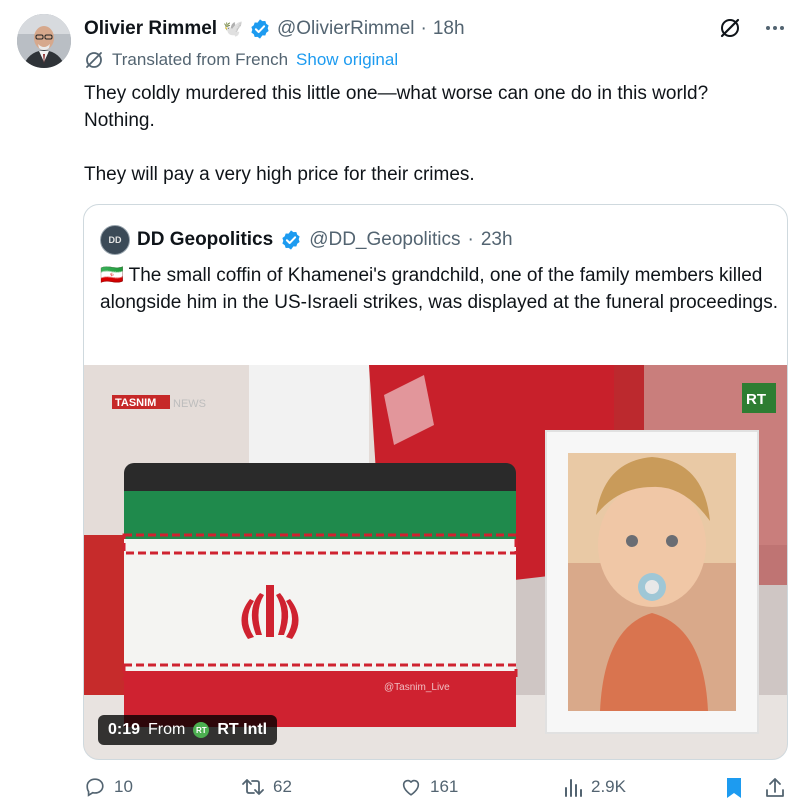  Describe the element at coordinates (233, 29) in the screenshot. I see `dove-emoji: 🕊️` at that location.